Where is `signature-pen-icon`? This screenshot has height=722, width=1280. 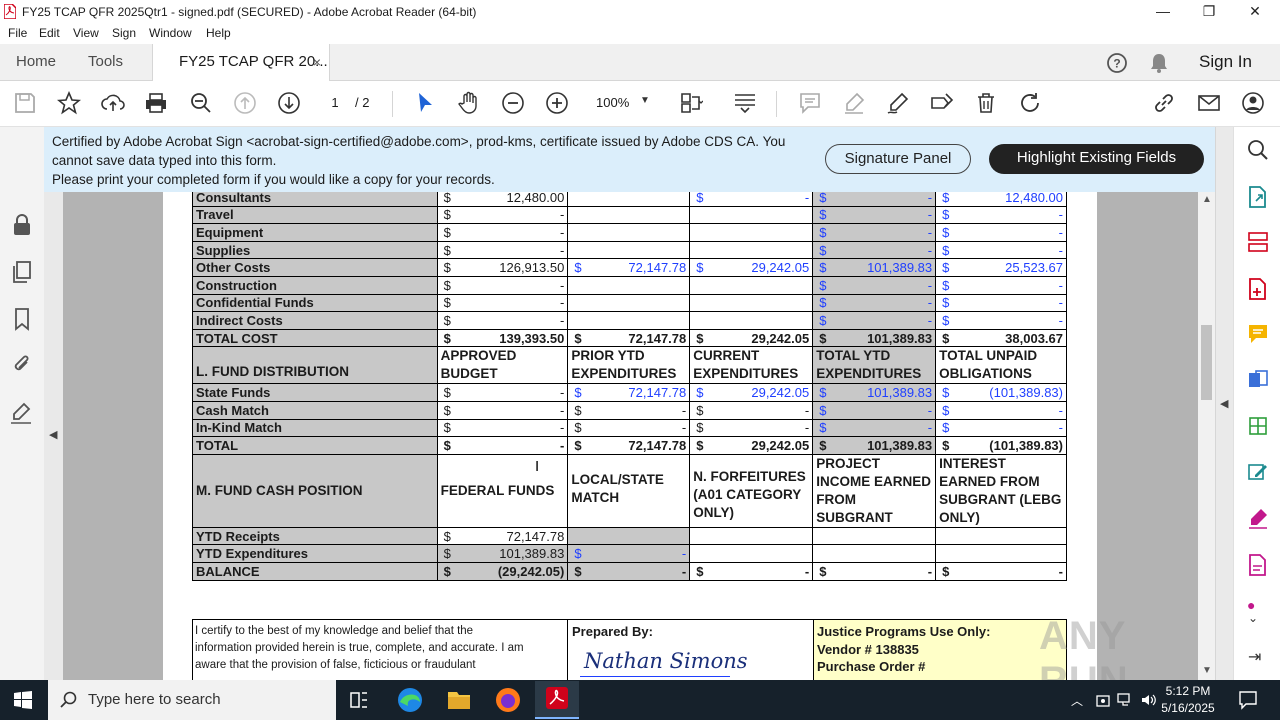 signature-pen-icon is located at coordinates (21, 415).